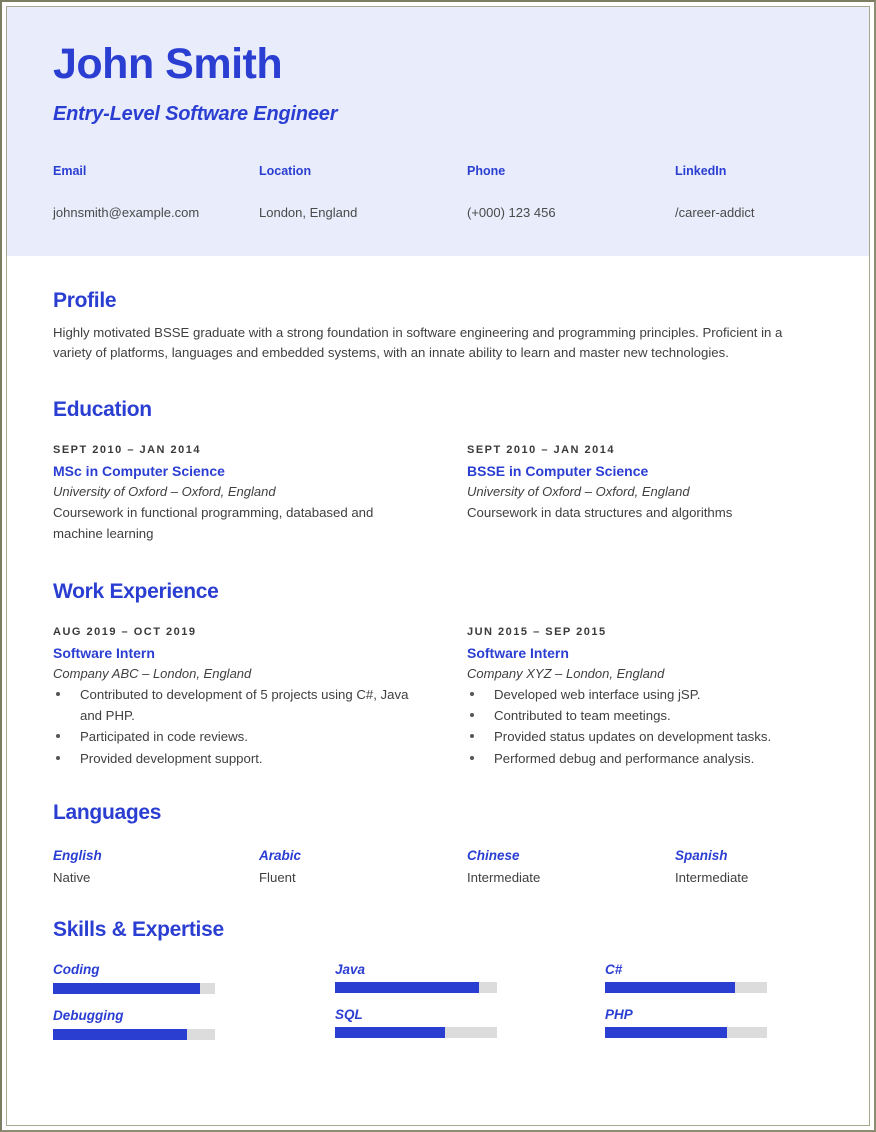  I want to click on skill-item: SQL, so click(470, 1023).